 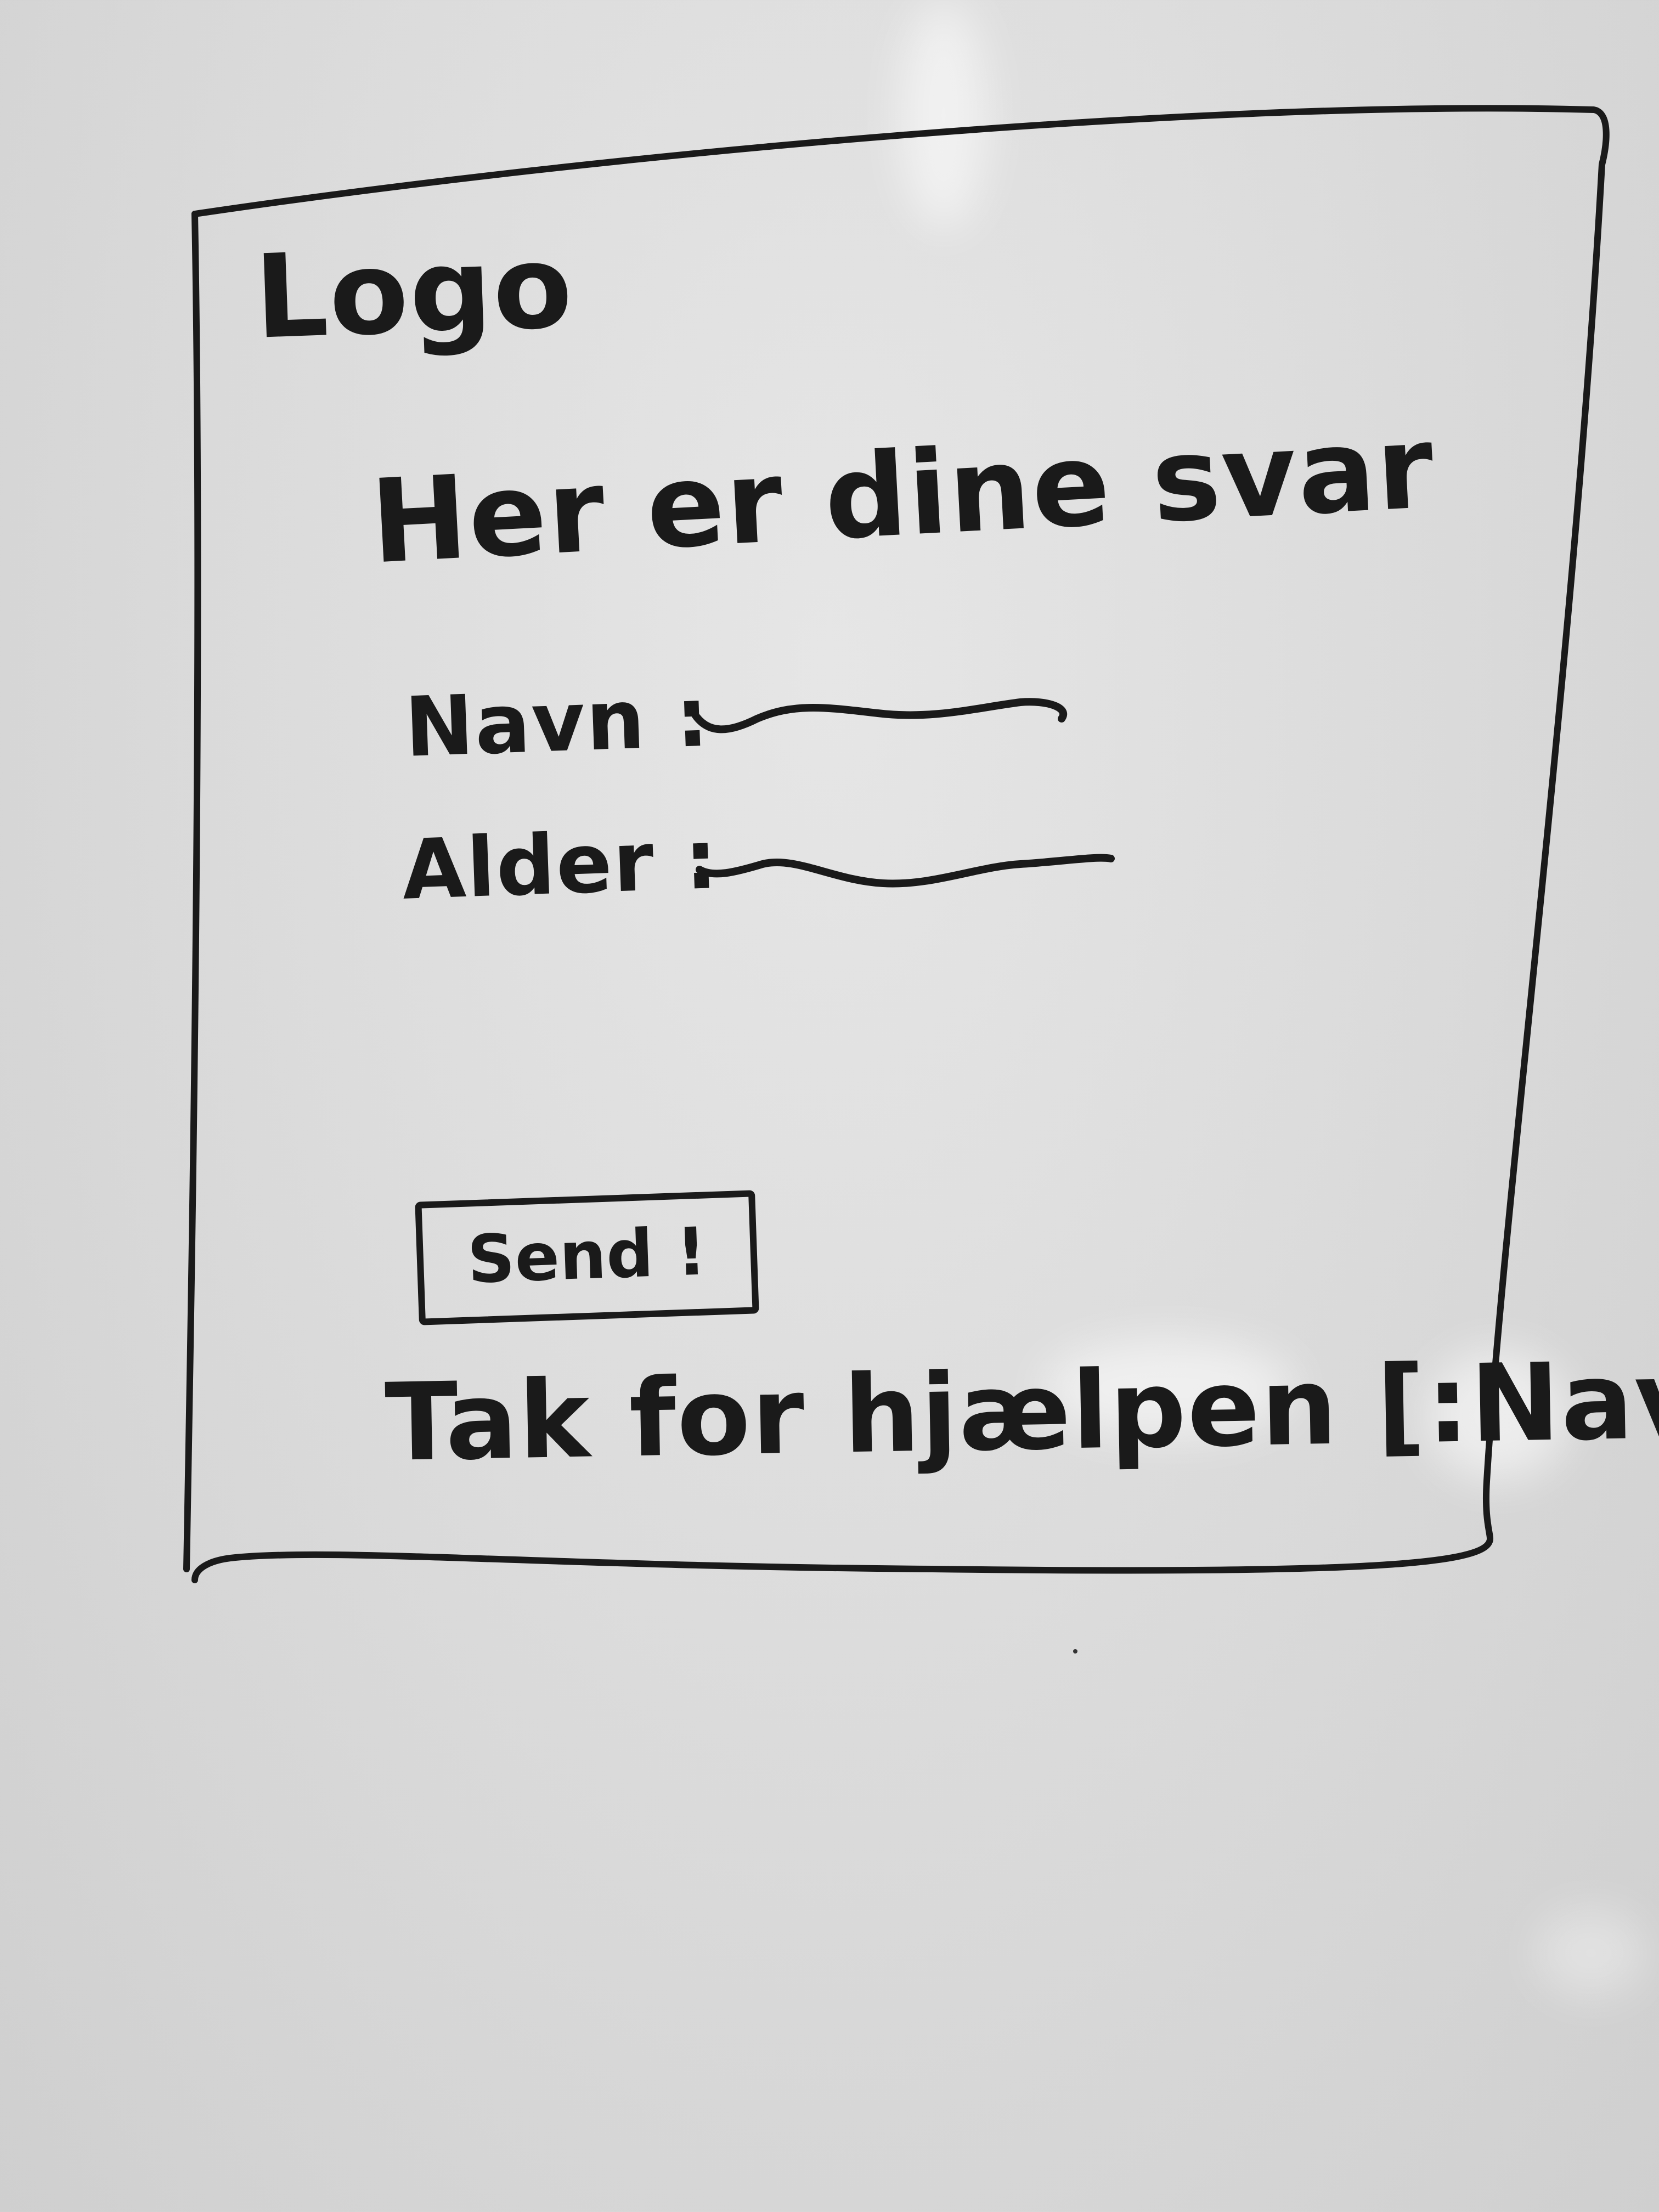 What do you see at coordinates (560, 864) in the screenshot?
I see `age-field-label: Alder :` at bounding box center [560, 864].